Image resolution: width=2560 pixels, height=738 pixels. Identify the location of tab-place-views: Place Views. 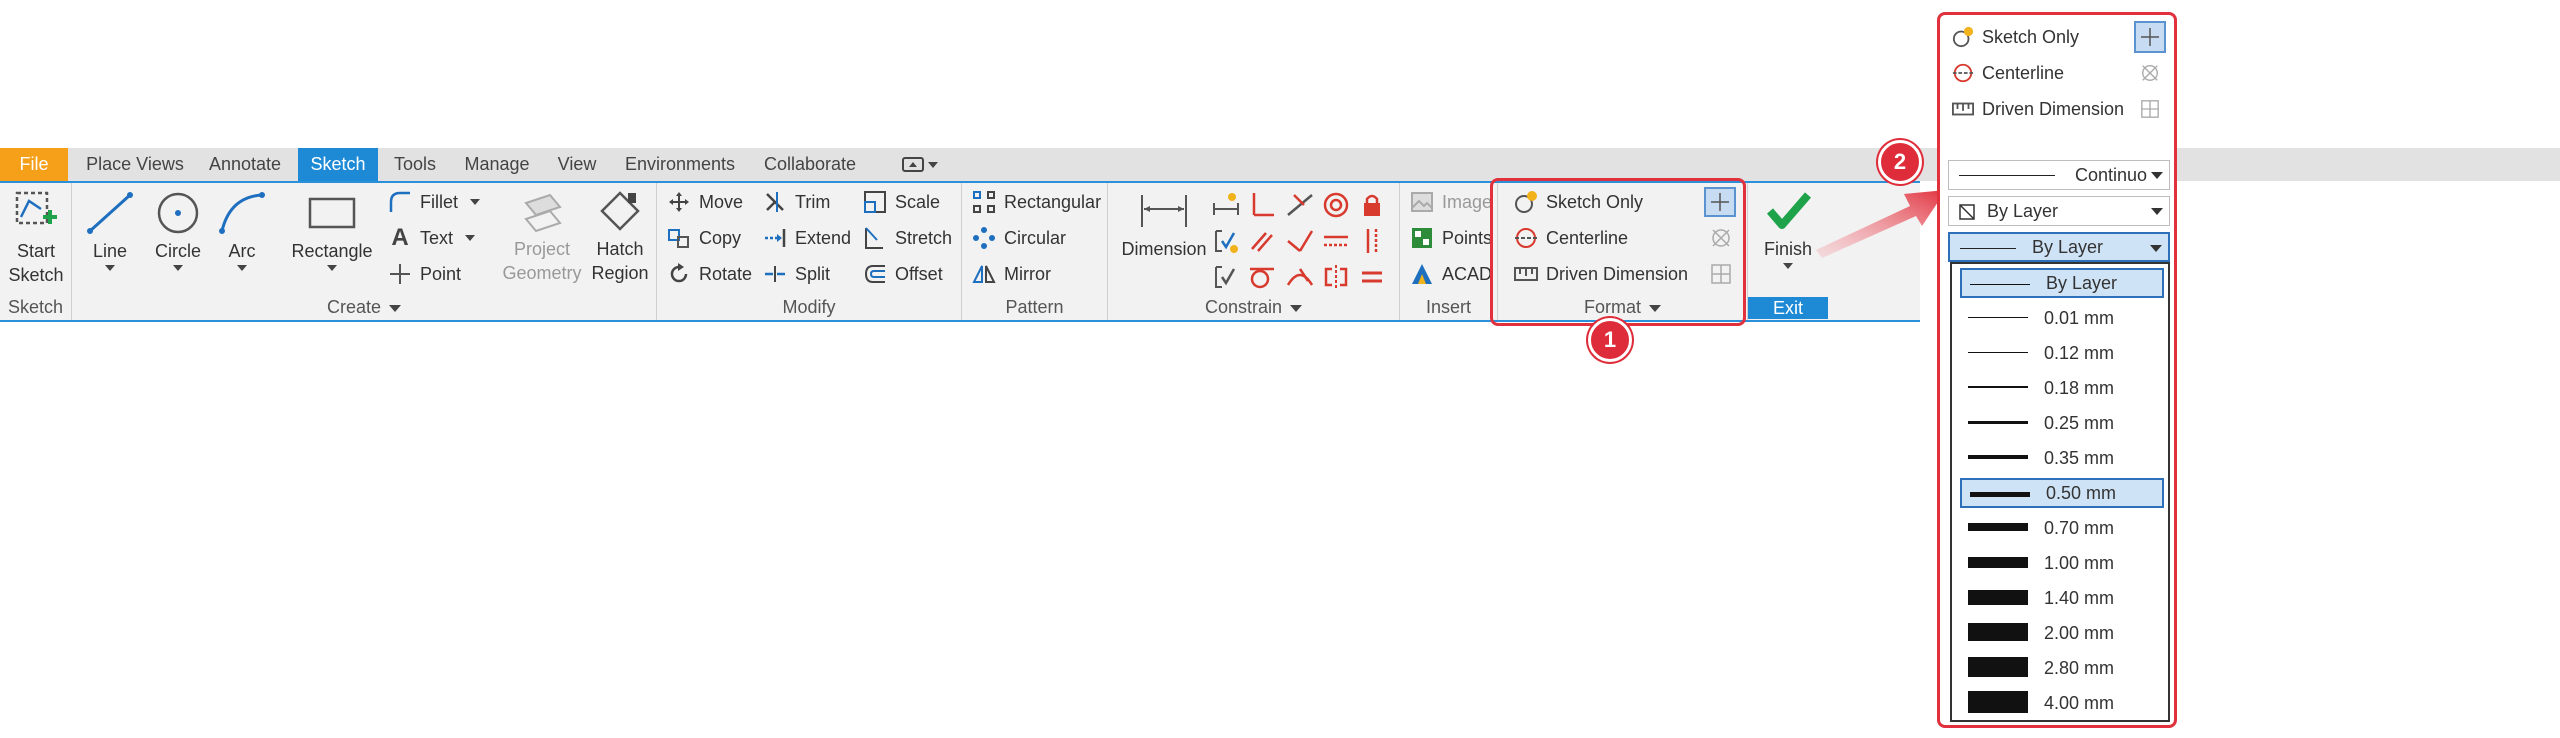
(135, 164).